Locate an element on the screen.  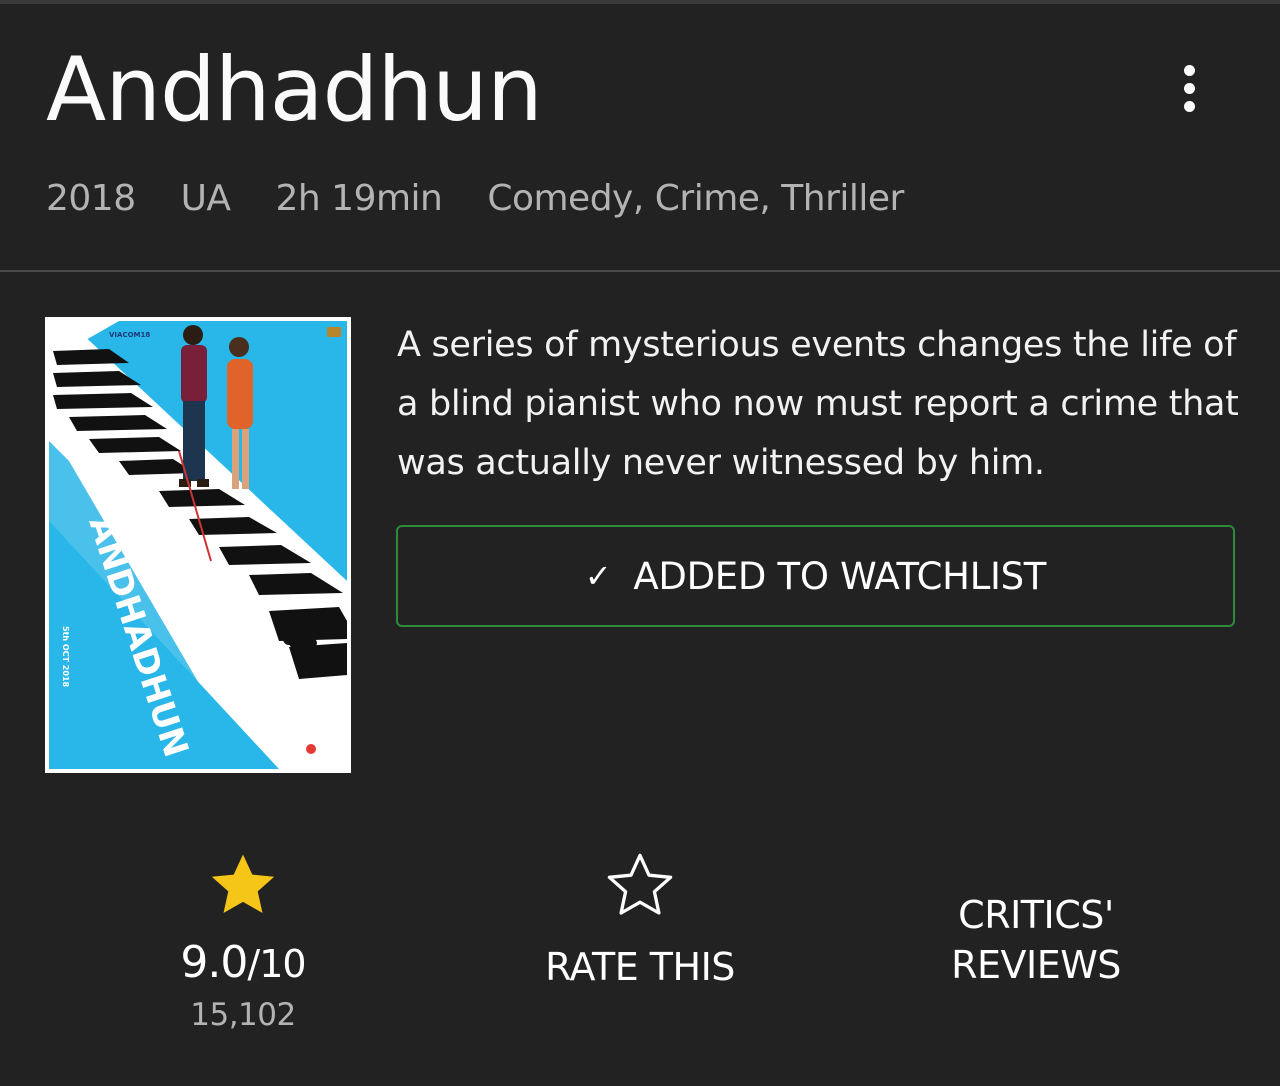
movie-certificate: UA is located at coordinates (205, 198).